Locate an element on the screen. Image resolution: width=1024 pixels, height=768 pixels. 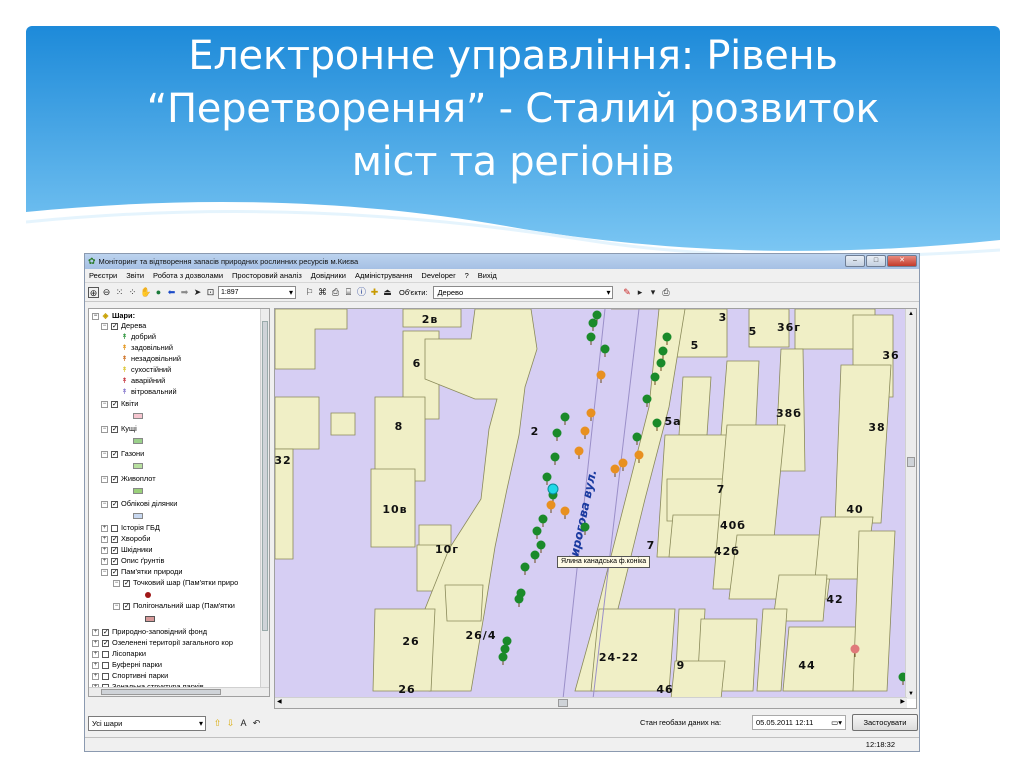
menu-registers: Реєстри is located at coordinates (103, 275).